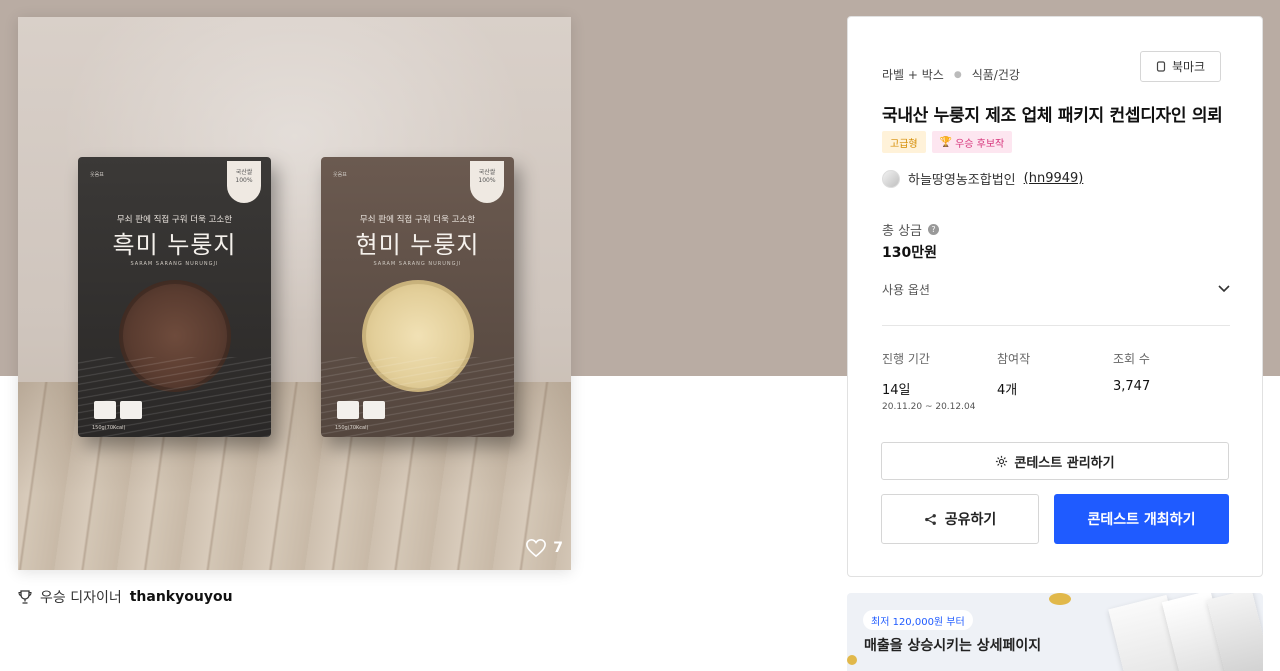  What do you see at coordinates (953, 646) in the screenshot?
I see `banner-headline: 매출을 상승시키는 상세페이지` at bounding box center [953, 646].